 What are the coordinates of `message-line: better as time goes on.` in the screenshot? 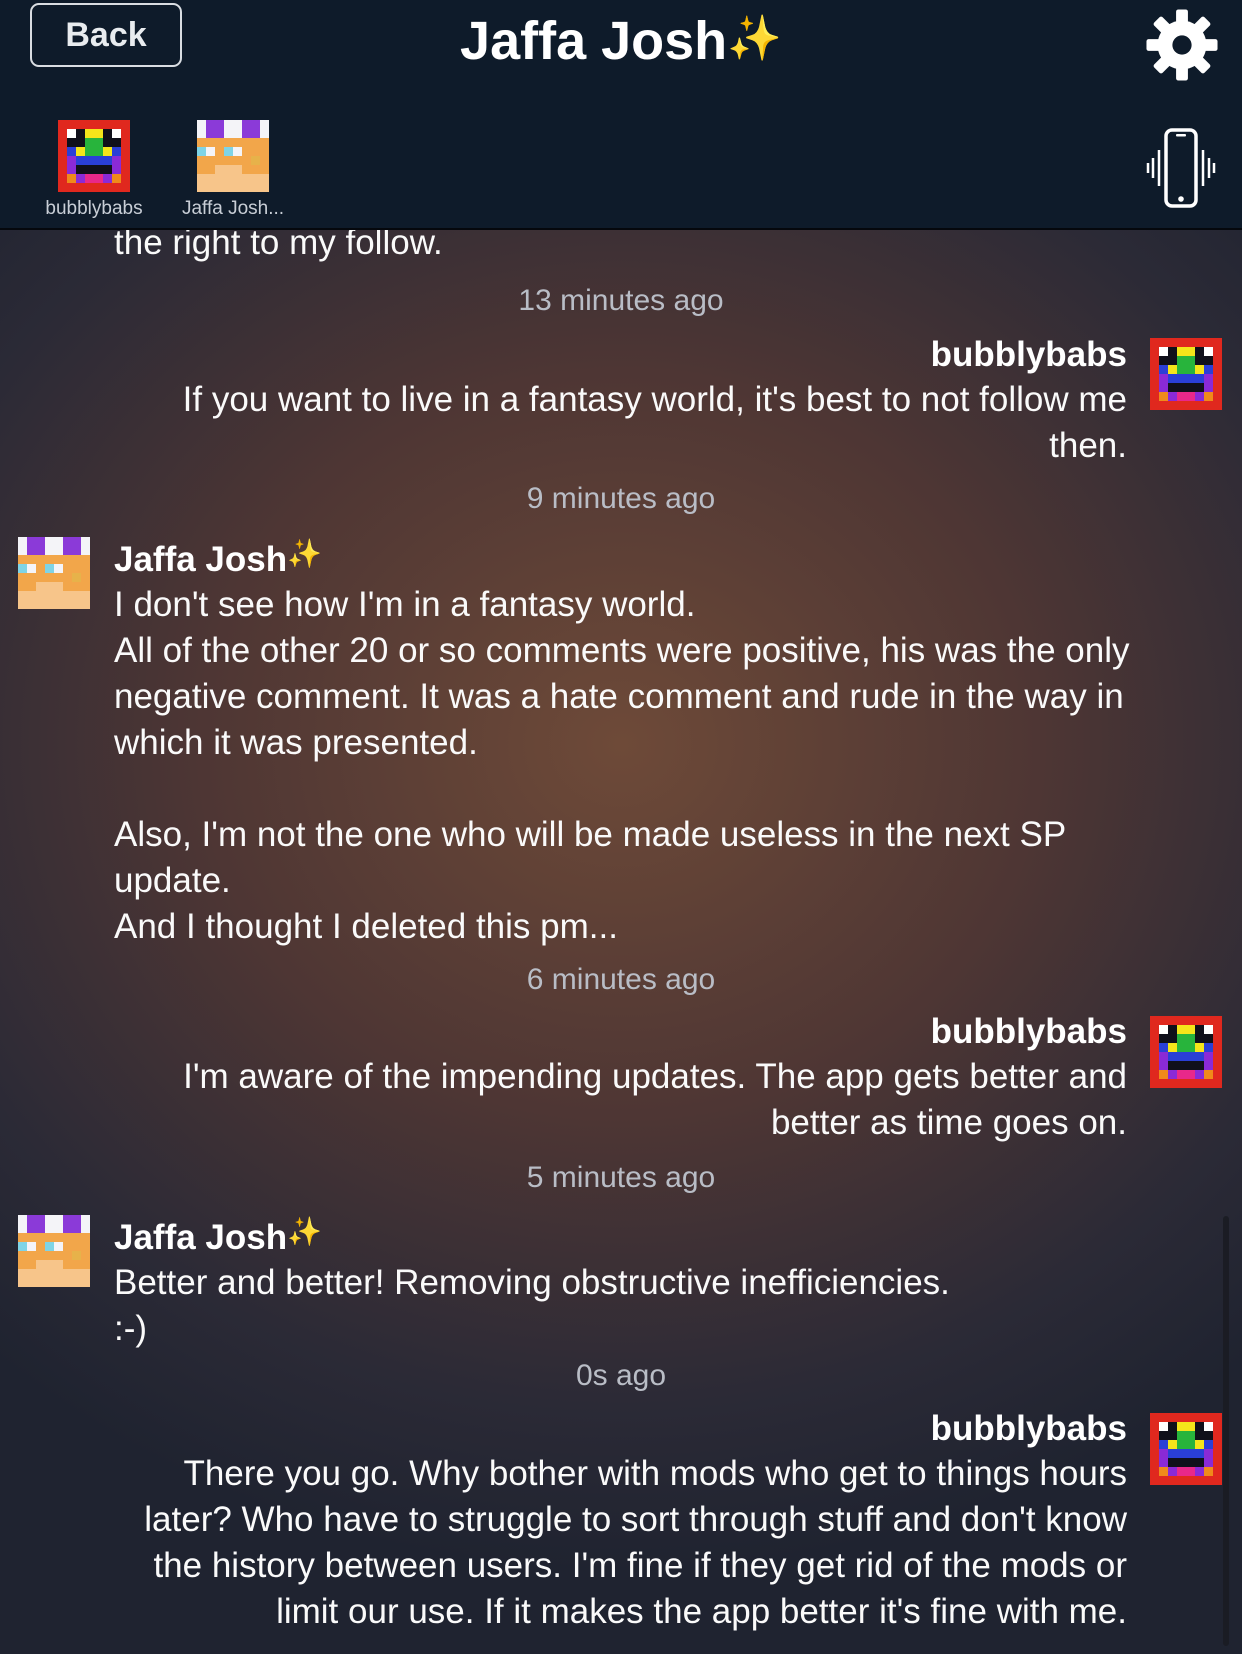 It's located at (948, 1122).